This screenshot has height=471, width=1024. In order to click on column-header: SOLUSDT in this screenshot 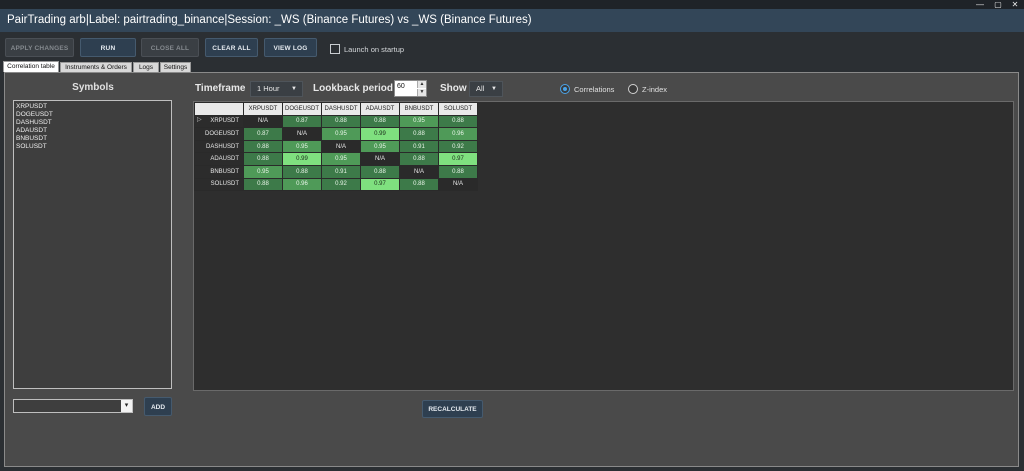, I will do `click(458, 109)`.